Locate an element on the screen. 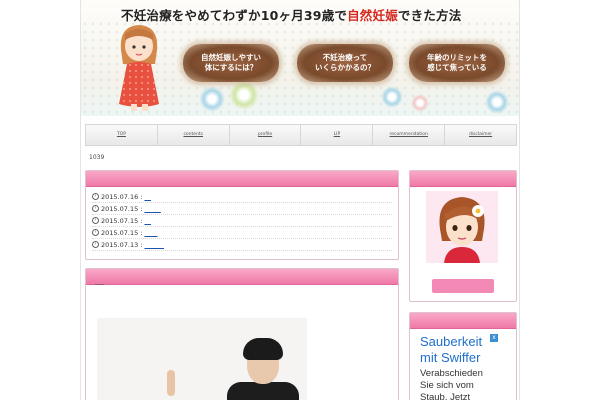  banner-button-age-limit: 年齢のリミットを 感じて焦っている is located at coordinates (457, 63).